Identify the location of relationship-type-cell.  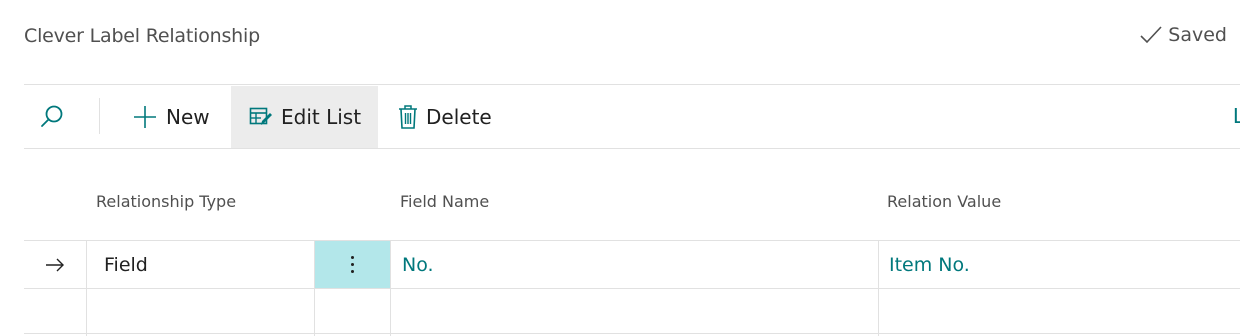
(209, 312).